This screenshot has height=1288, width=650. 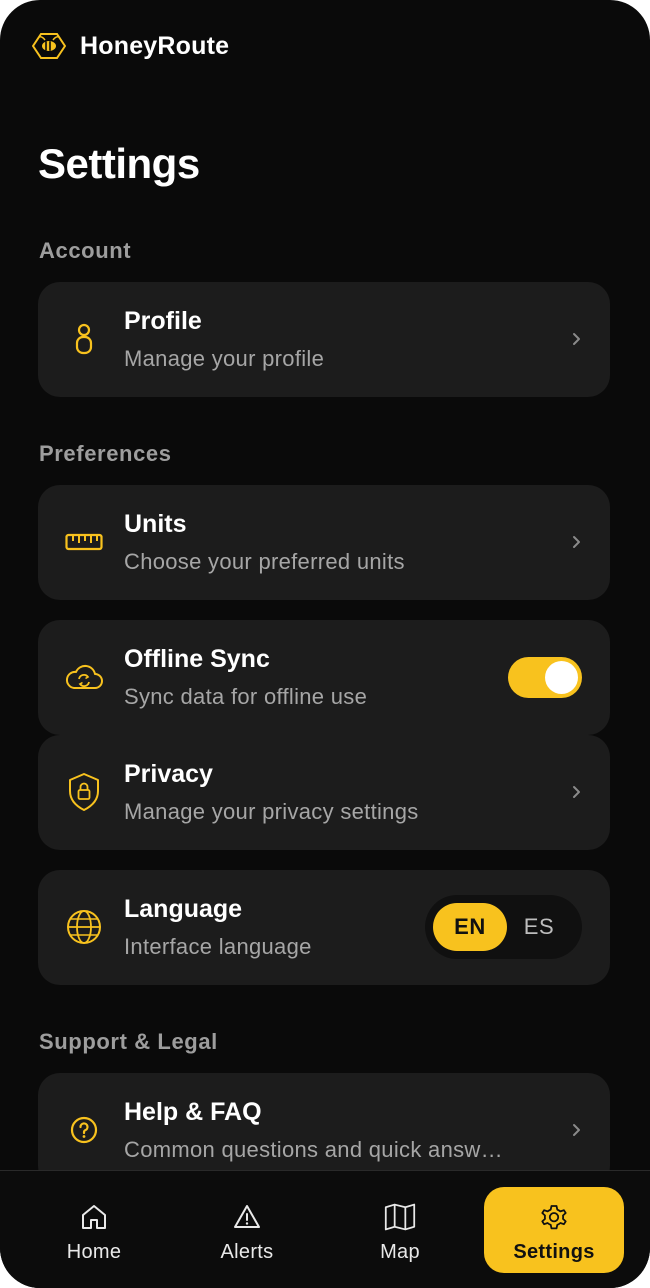 I want to click on map-icon, so click(x=400, y=1217).